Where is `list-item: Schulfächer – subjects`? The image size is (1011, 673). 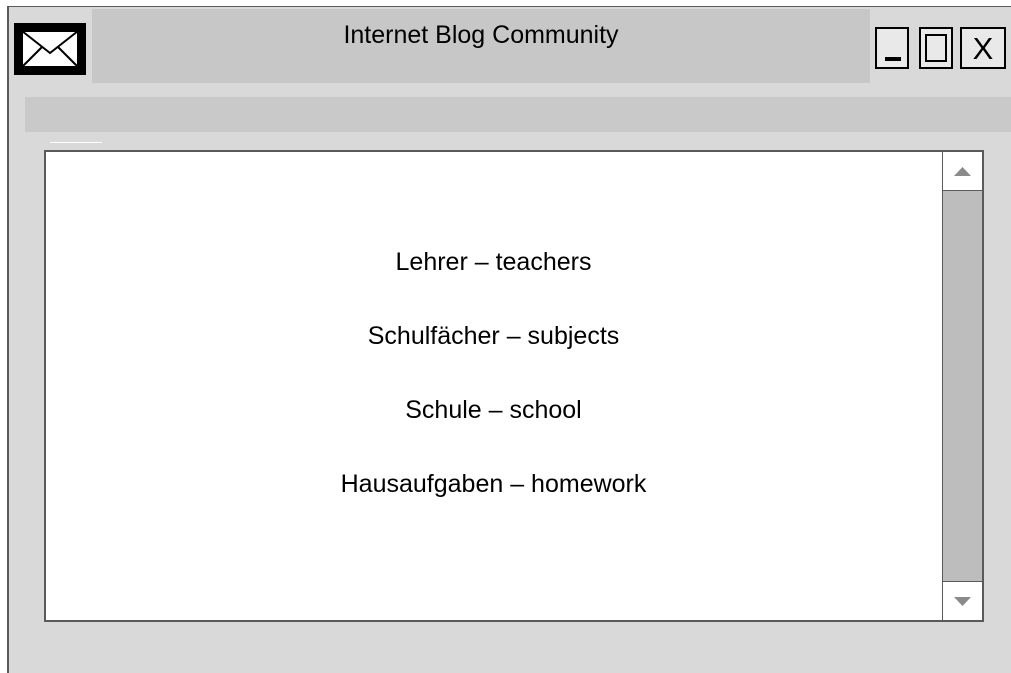 list-item: Schulfächer – subjects is located at coordinates (493, 336).